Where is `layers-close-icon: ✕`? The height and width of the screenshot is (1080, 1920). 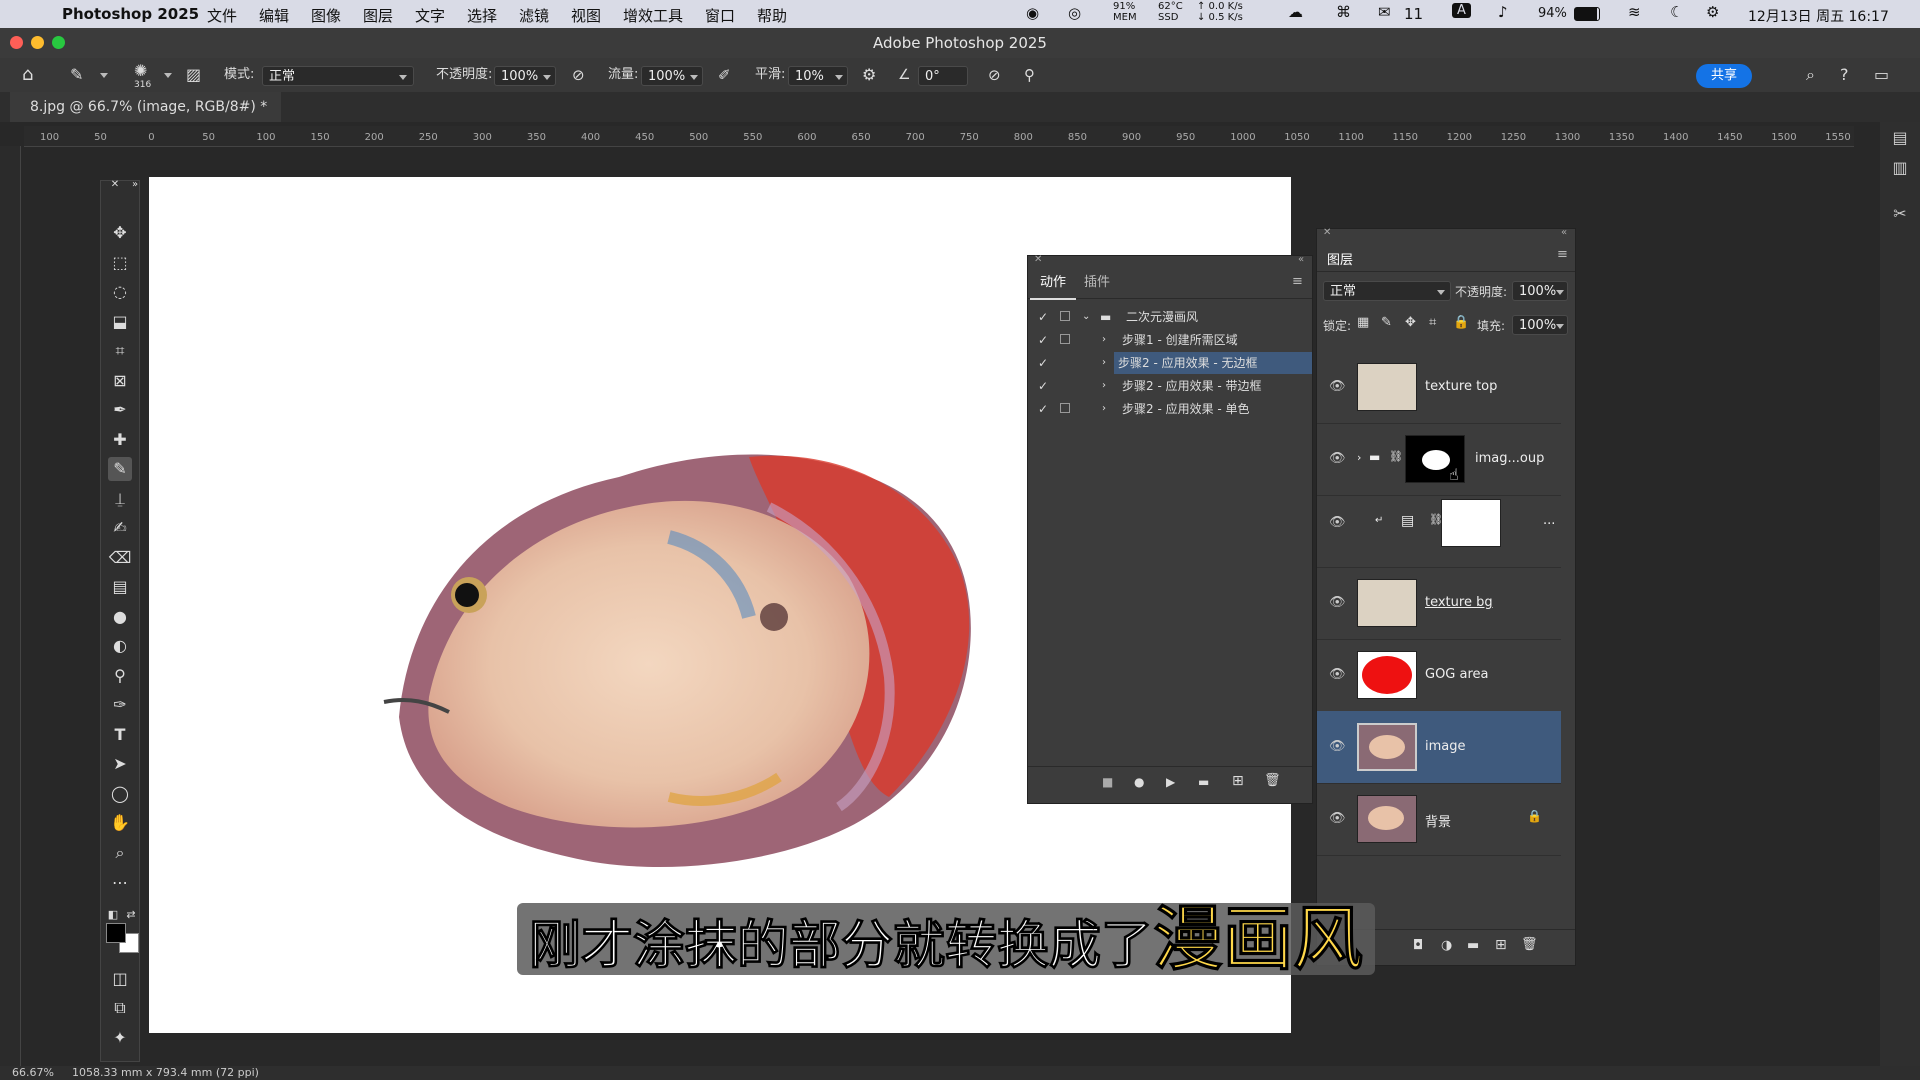 layers-close-icon: ✕ is located at coordinates (1327, 232).